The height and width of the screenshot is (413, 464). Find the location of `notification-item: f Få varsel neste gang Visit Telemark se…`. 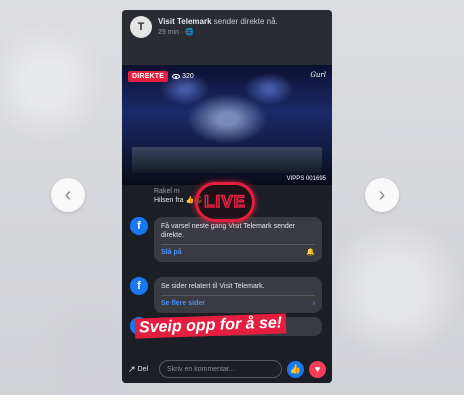

notification-item: f Få varsel neste gang Visit Telemark se… is located at coordinates (226, 239).